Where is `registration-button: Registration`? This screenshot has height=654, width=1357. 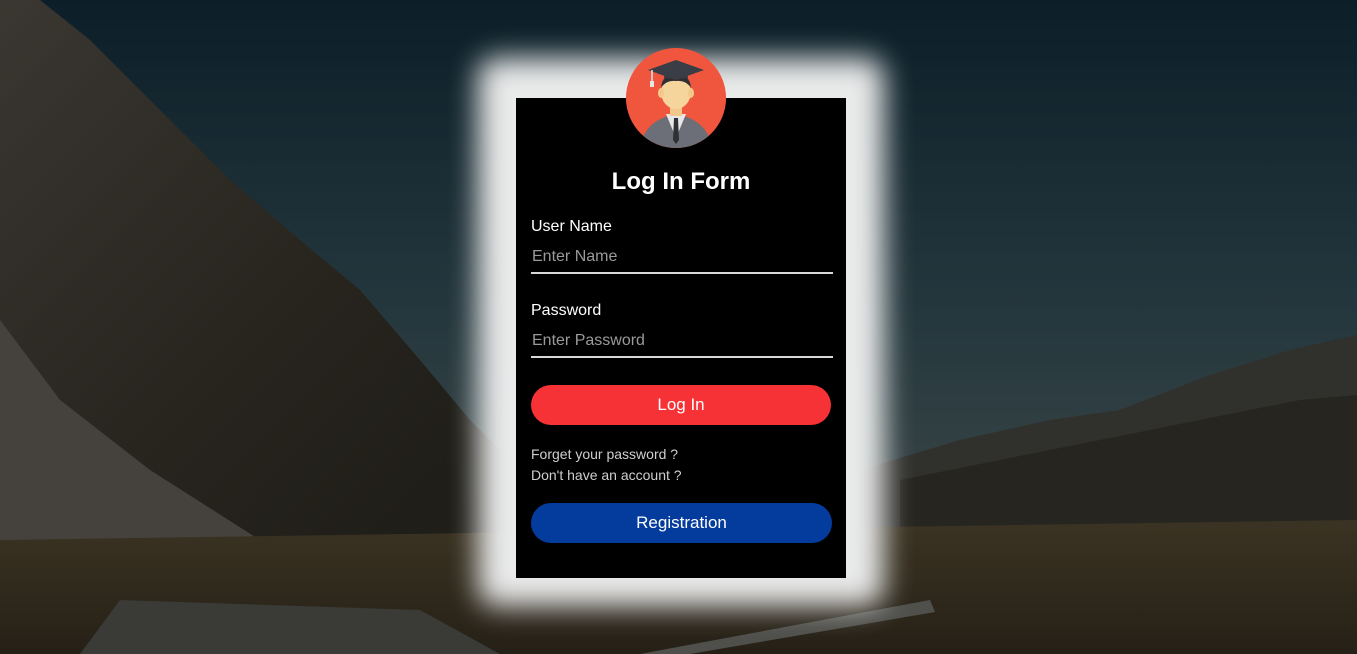 registration-button: Registration is located at coordinates (681, 523).